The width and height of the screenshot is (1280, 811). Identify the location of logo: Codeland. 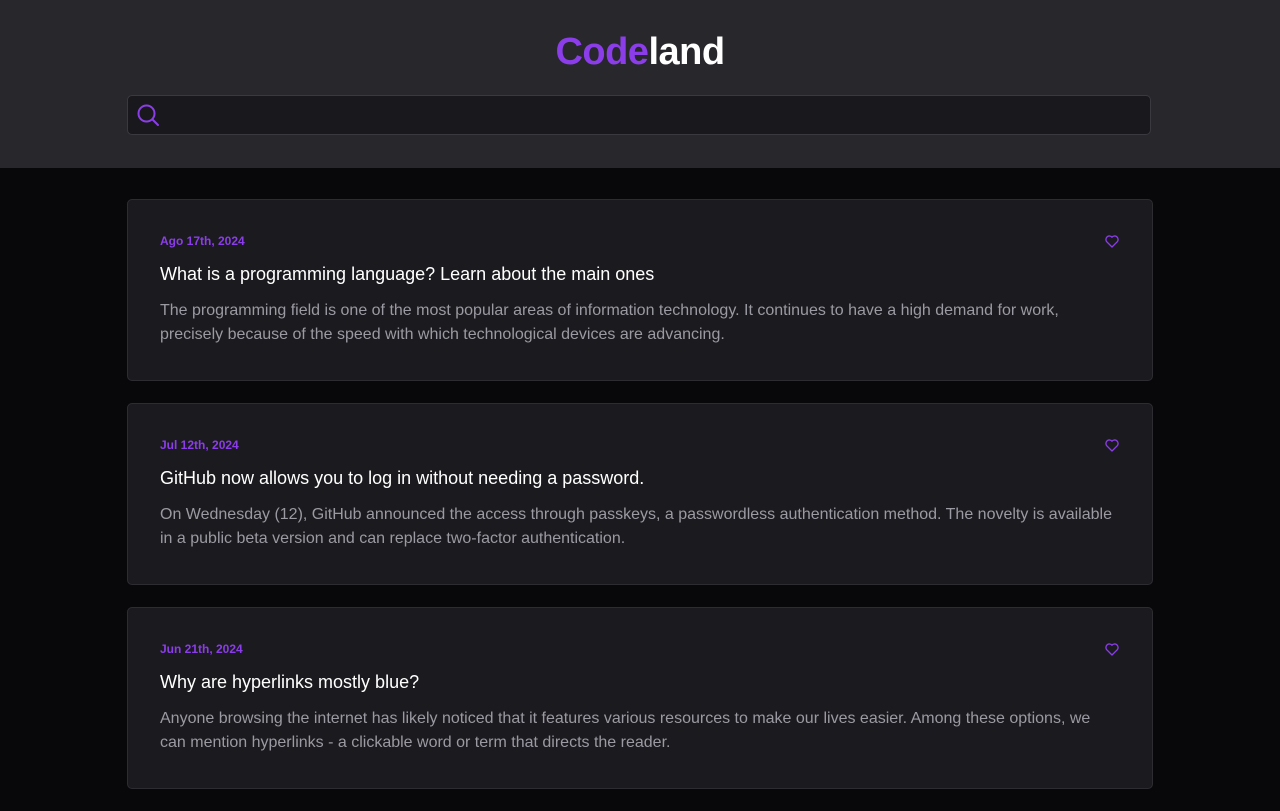
(640, 52).